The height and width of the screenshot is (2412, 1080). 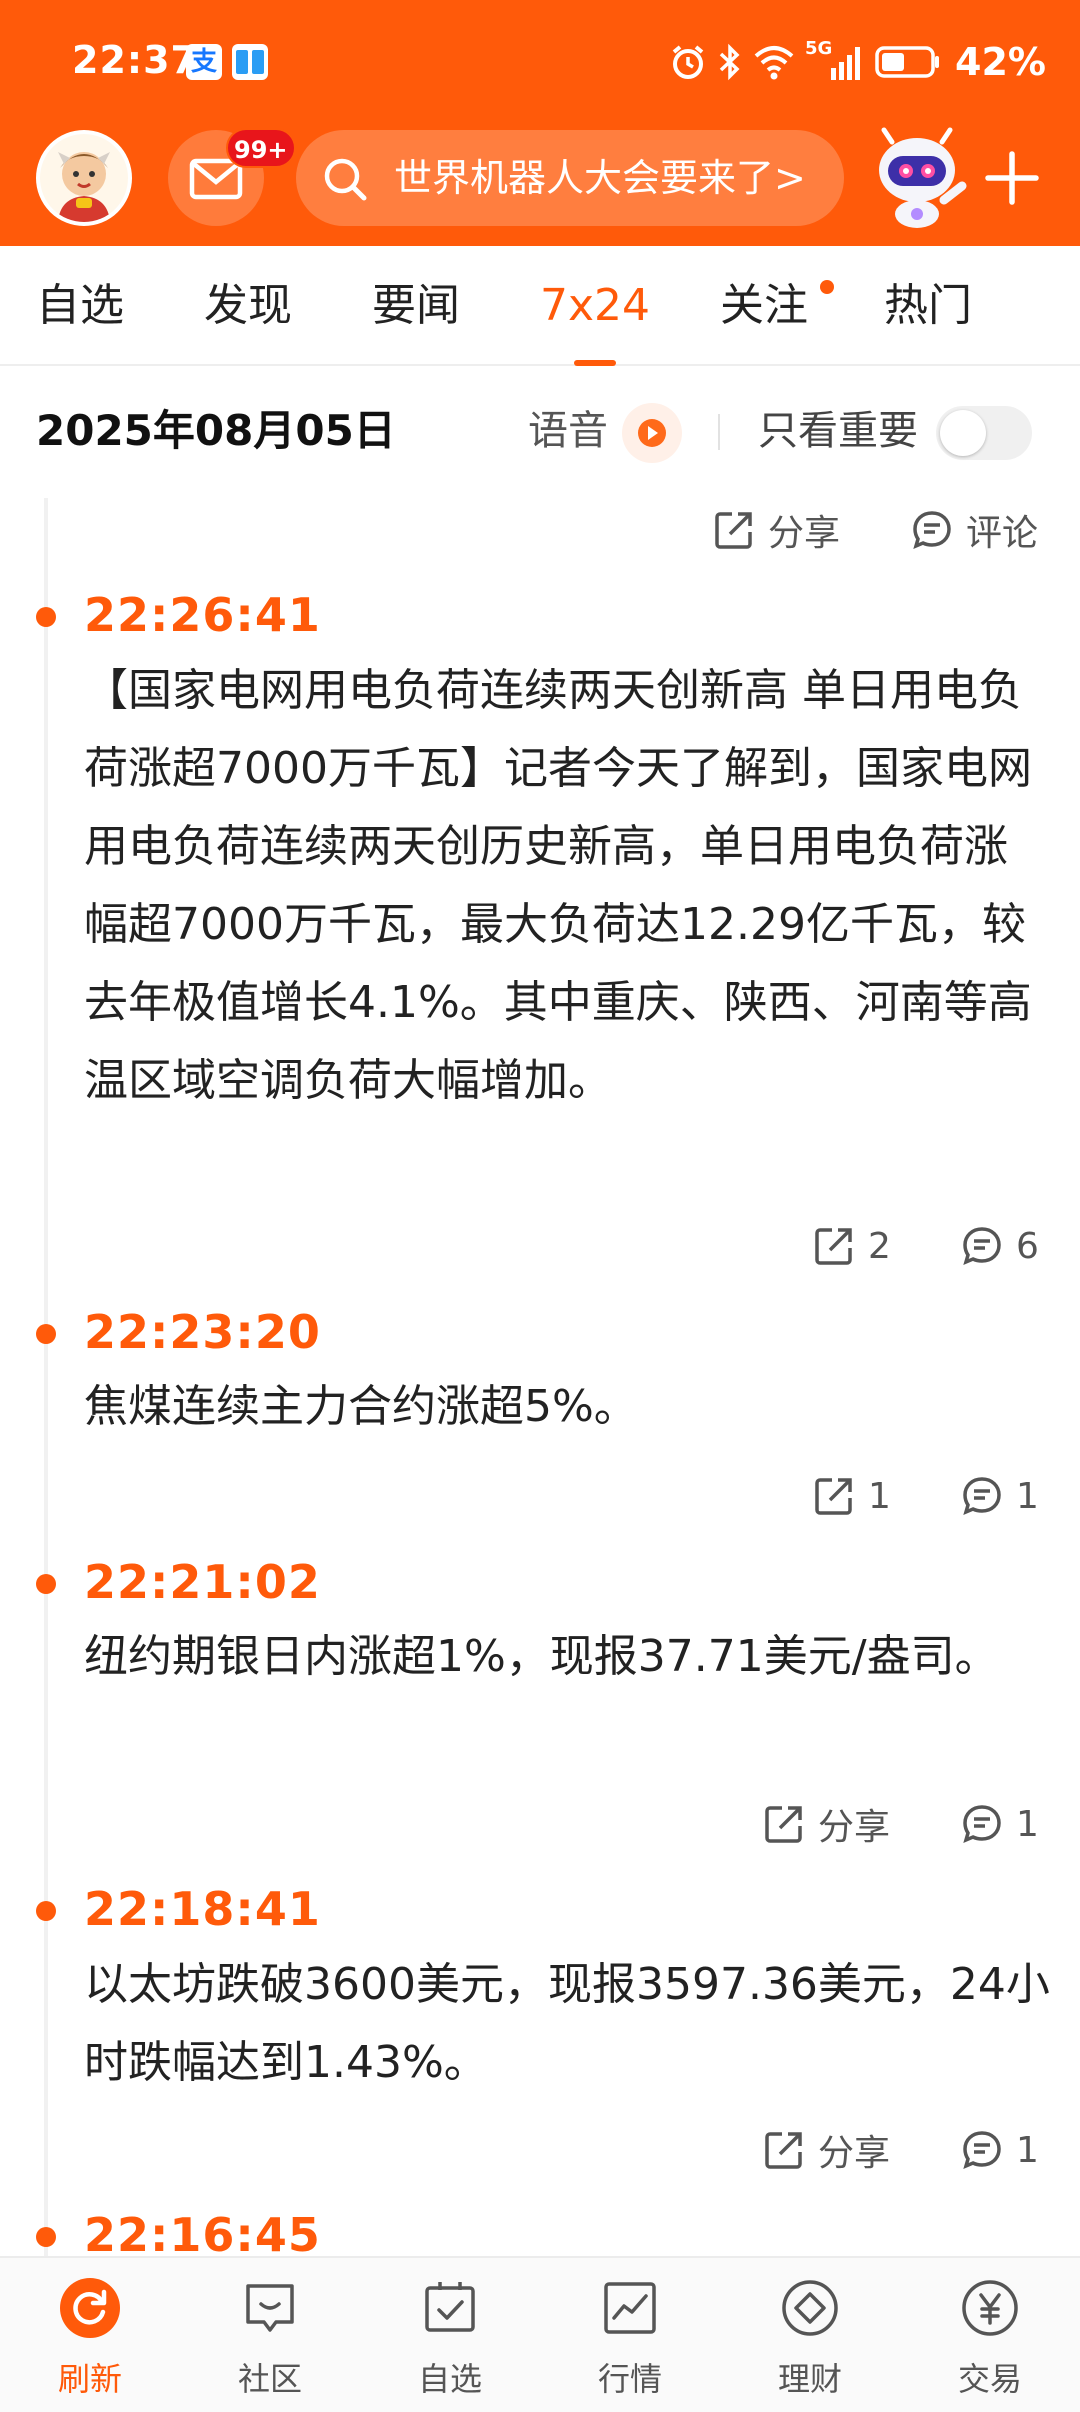 I want to click on news-text: 纽约期银日内涨超1%，现报37.71美元/盎司。, so click(x=541, y=1656).